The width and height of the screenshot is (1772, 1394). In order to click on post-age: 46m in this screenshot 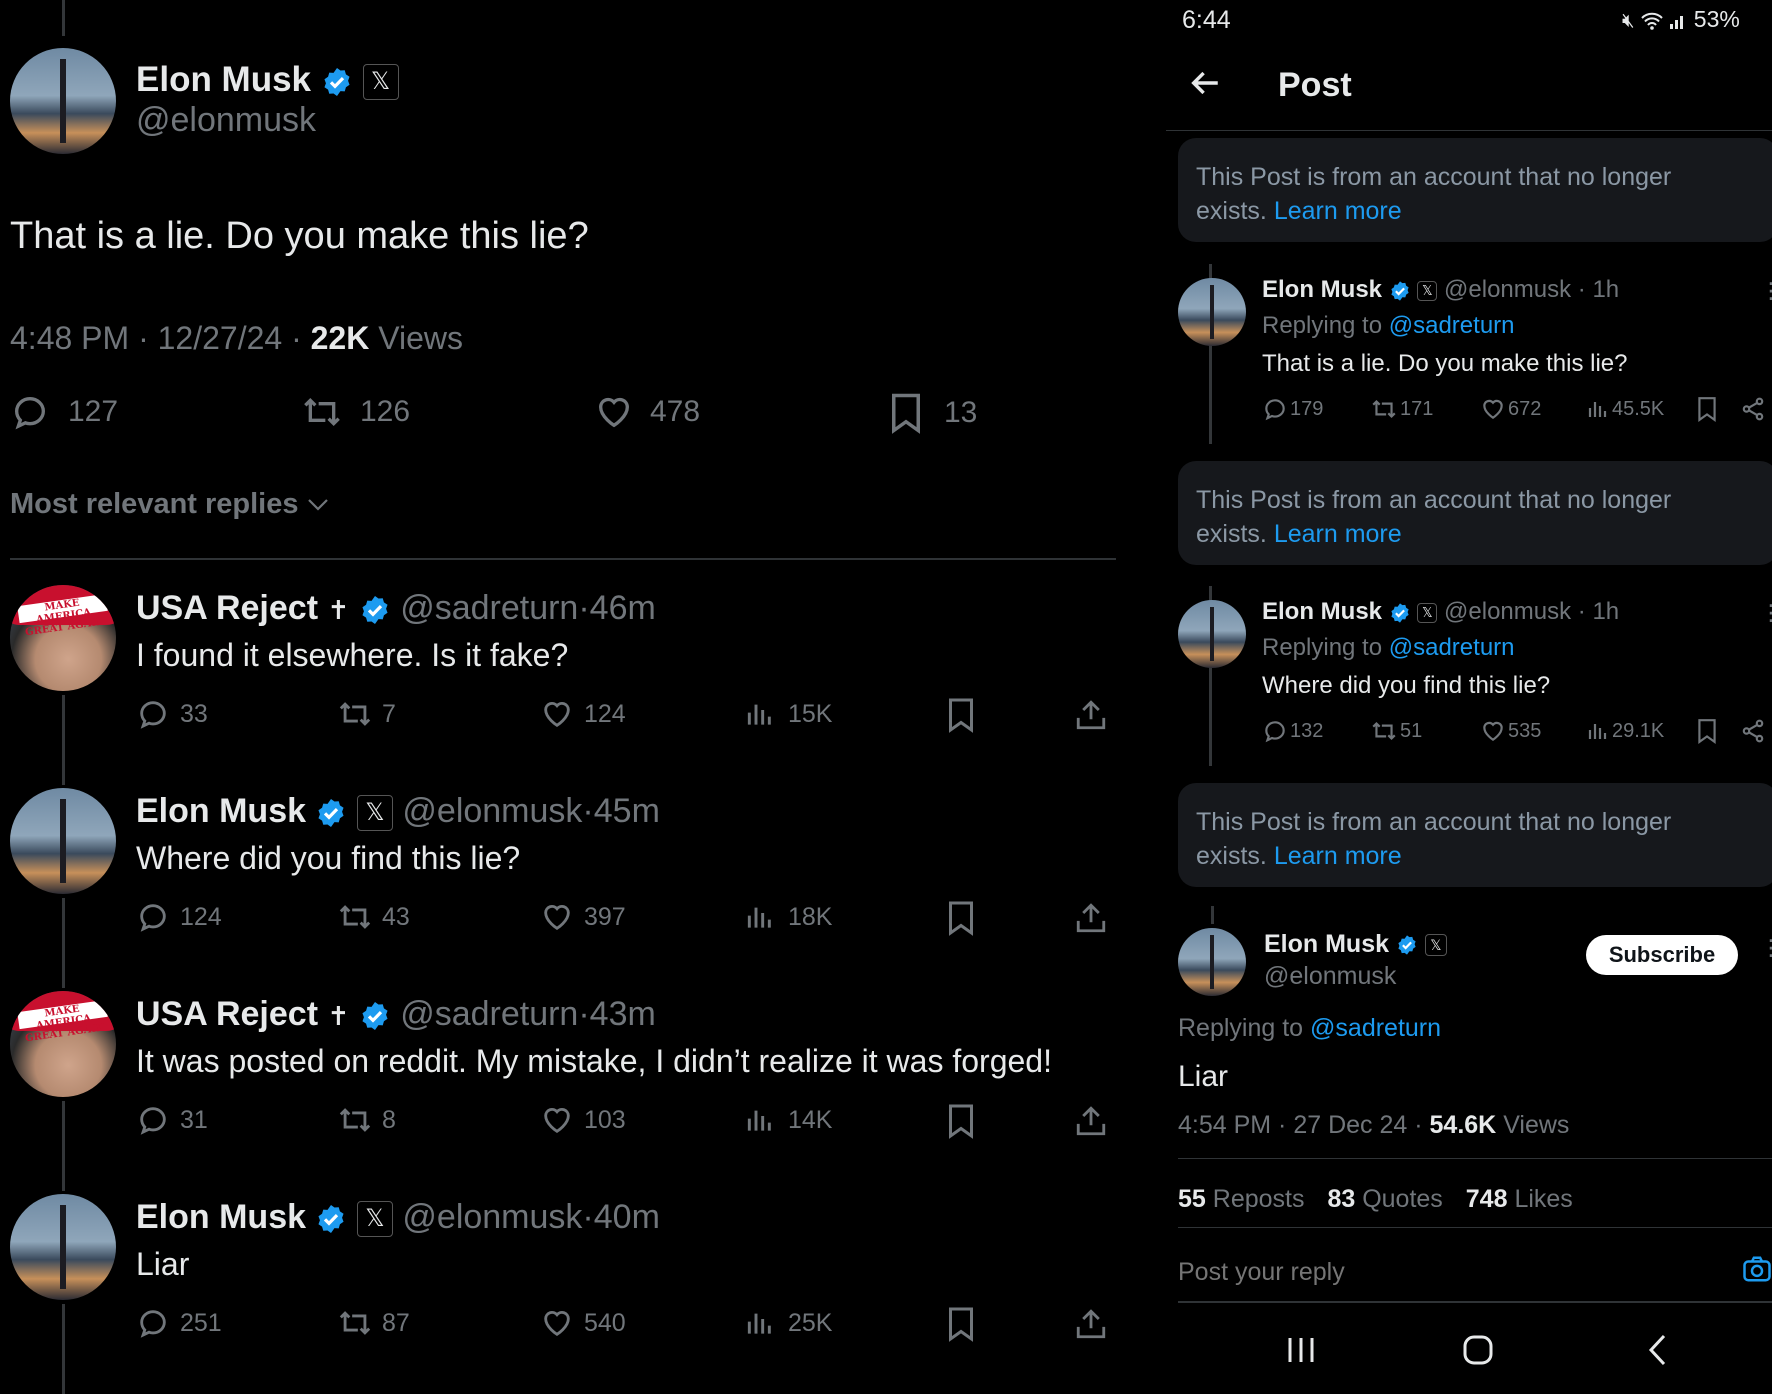, I will do `click(623, 608)`.